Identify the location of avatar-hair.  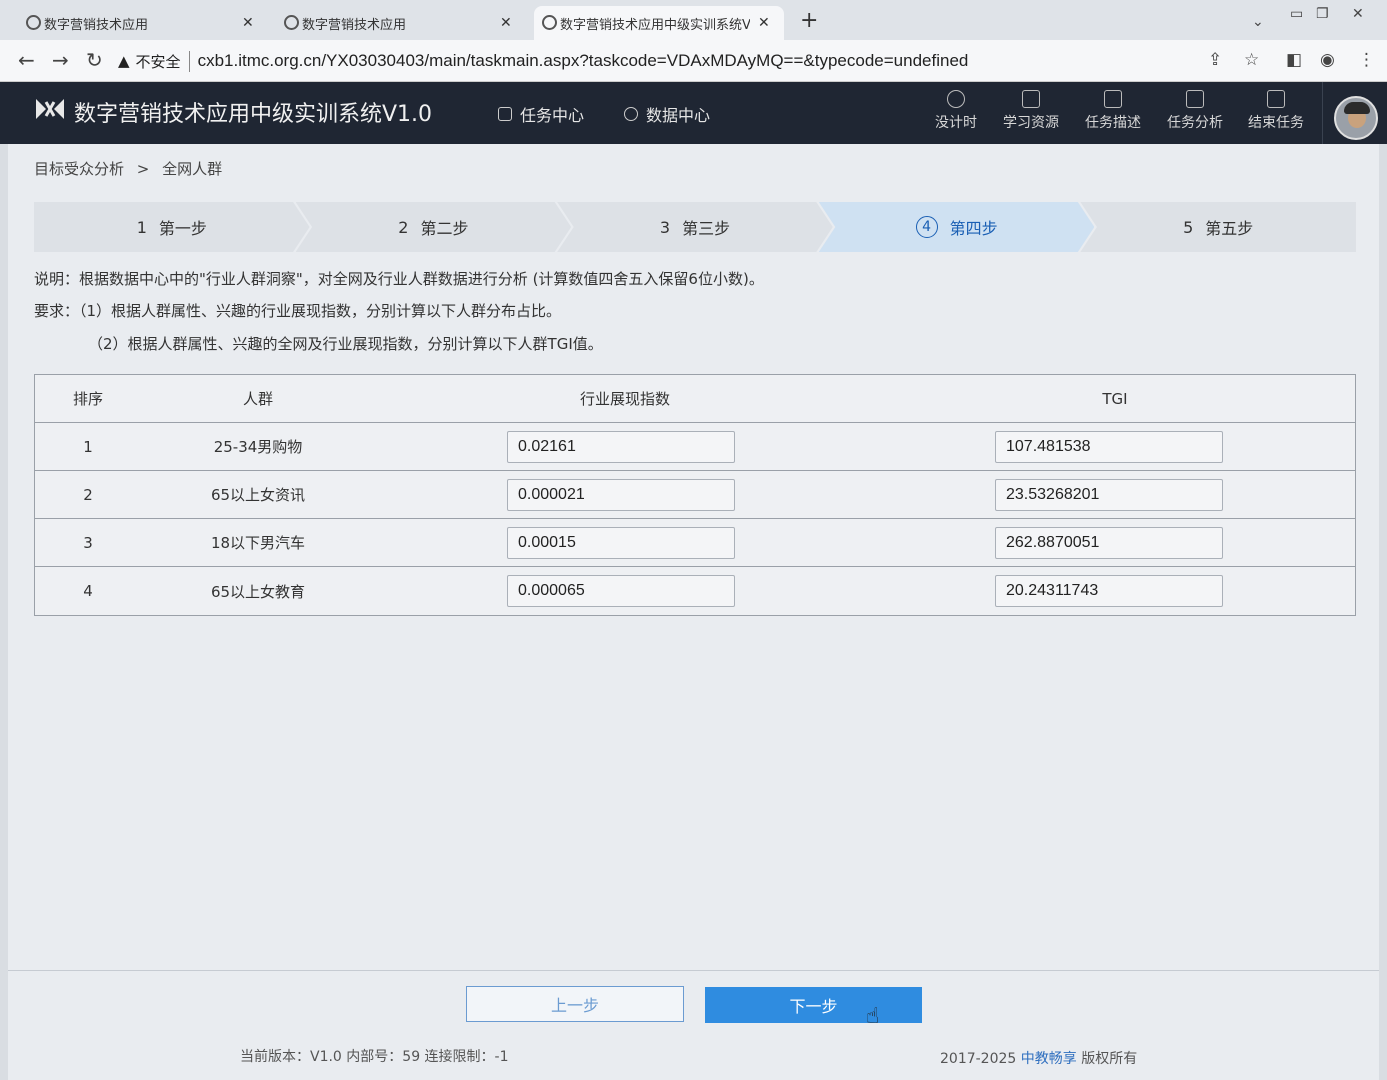
(1357, 108).